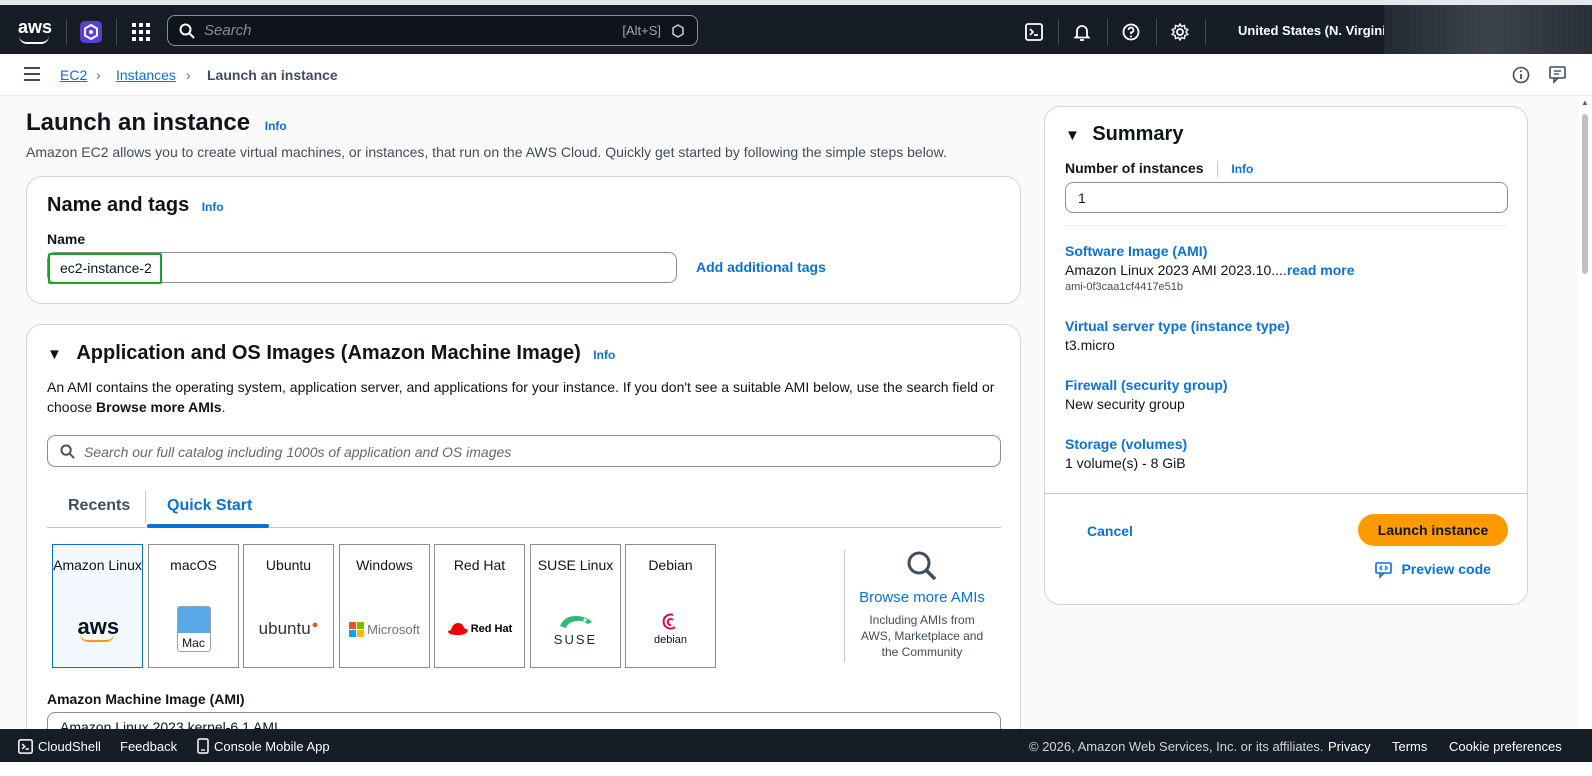 Image resolution: width=1592 pixels, height=776 pixels. Describe the element at coordinates (1210, 251) in the screenshot. I see `software-image-link: Software Image (AMI)` at that location.